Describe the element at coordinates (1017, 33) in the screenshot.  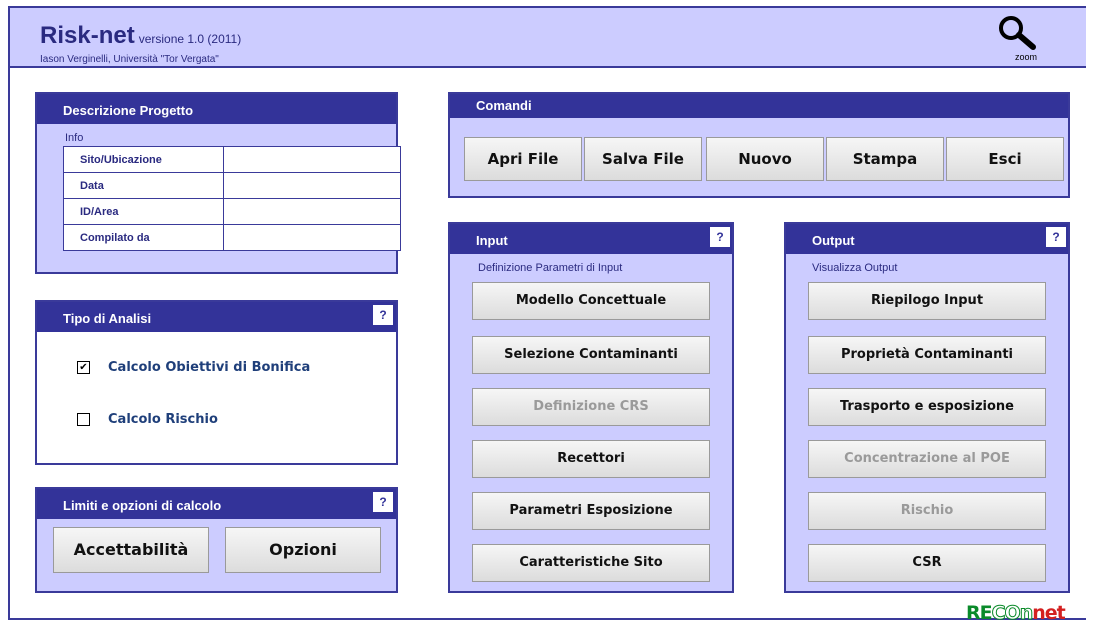
I see `magnifier-icon` at that location.